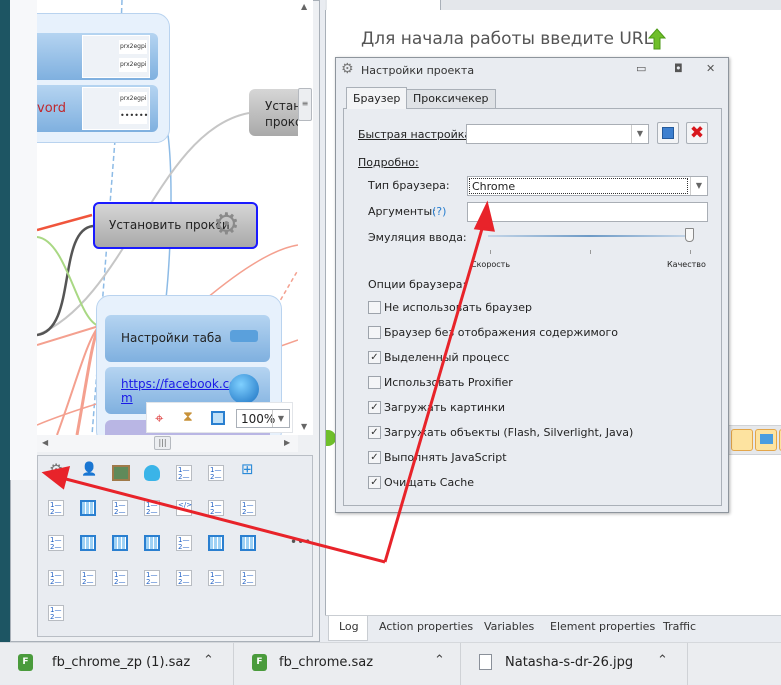  What do you see at coordinates (710, 68) in the screenshot?
I see `close-button: ✕` at bounding box center [710, 68].